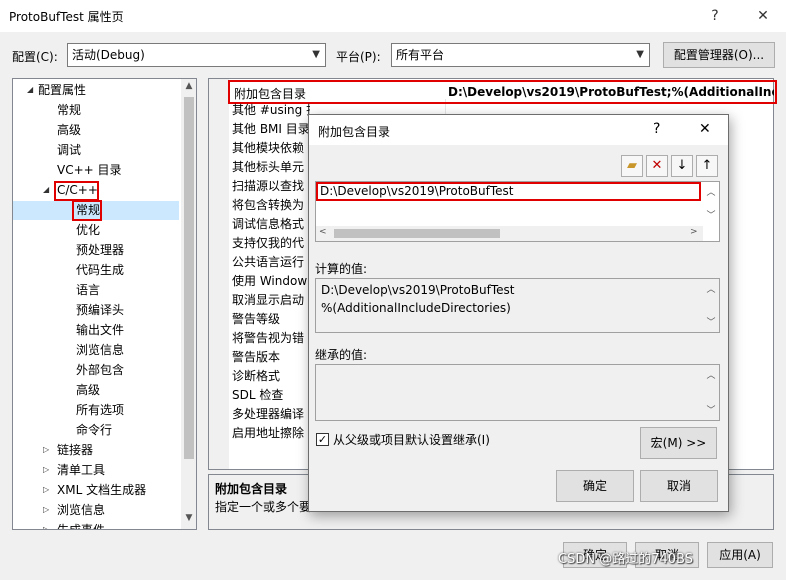  What do you see at coordinates (271, 243) in the screenshot?
I see `property-row: 支持仅我的代` at bounding box center [271, 243].